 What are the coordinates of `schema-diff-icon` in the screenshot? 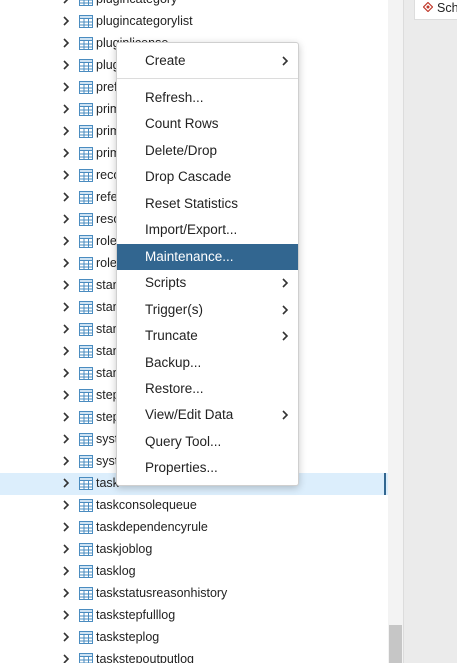 It's located at (428, 7).